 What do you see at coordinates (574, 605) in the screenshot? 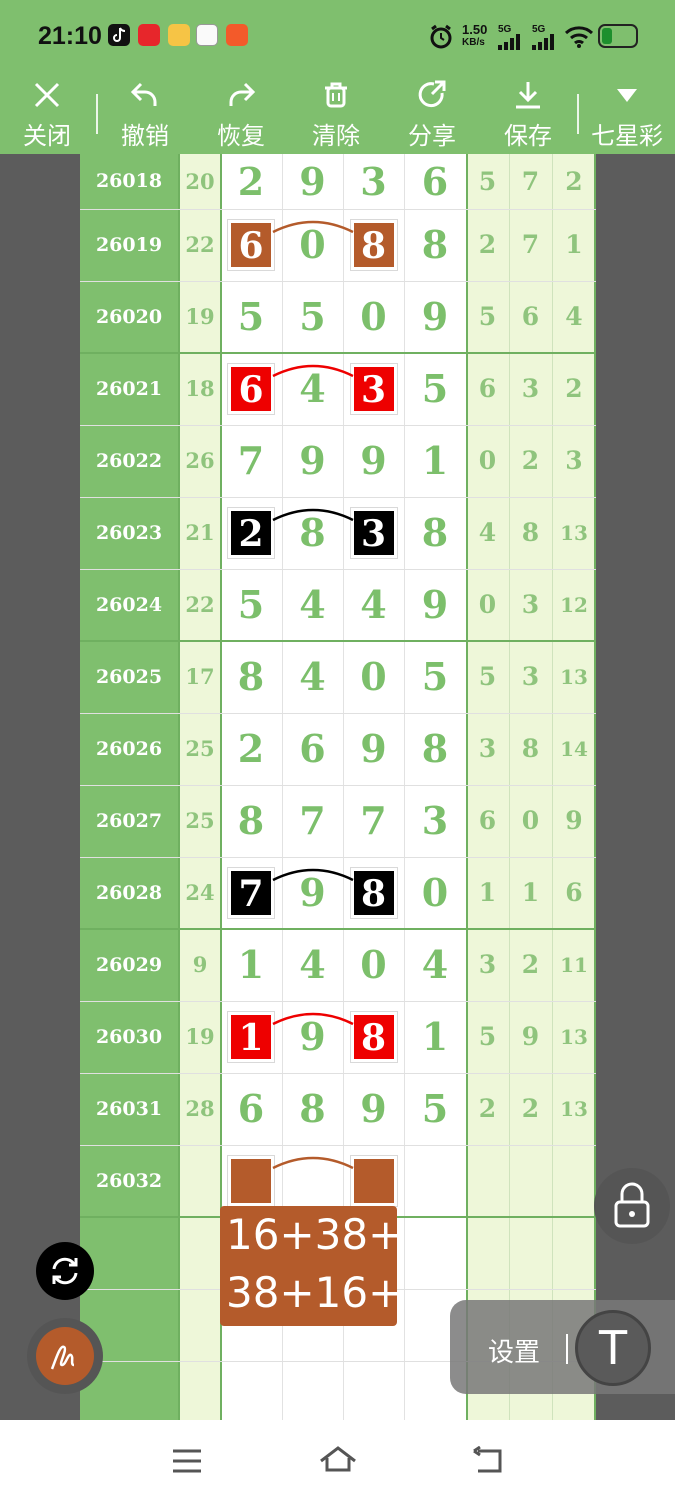
I see `extra-value: 12` at bounding box center [574, 605].